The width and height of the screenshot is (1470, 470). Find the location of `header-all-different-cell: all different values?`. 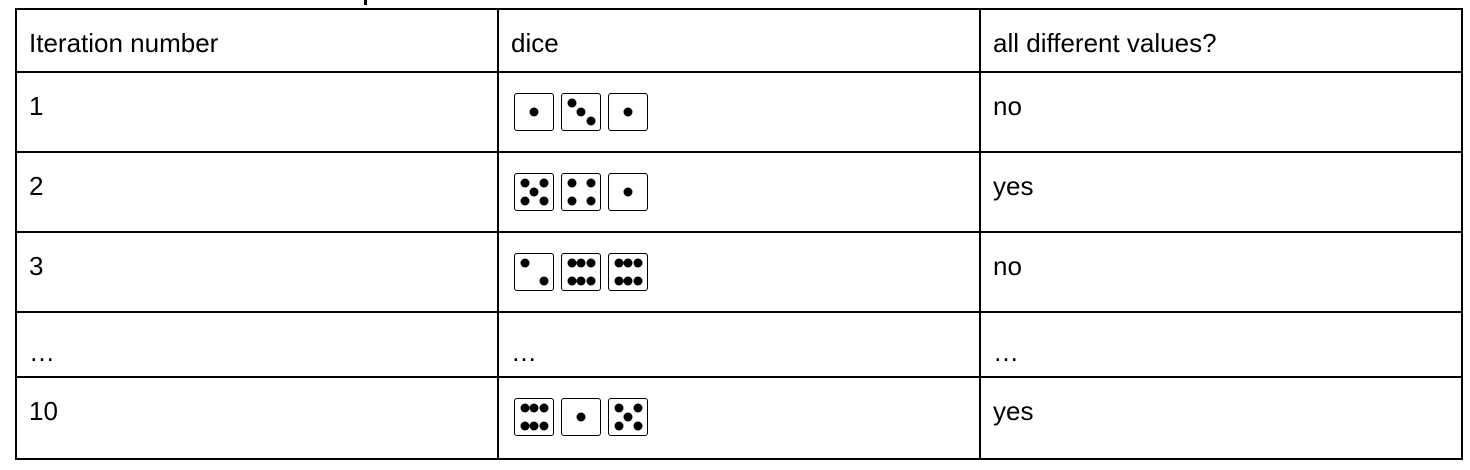

header-all-different-cell: all different values? is located at coordinates (1221, 40).